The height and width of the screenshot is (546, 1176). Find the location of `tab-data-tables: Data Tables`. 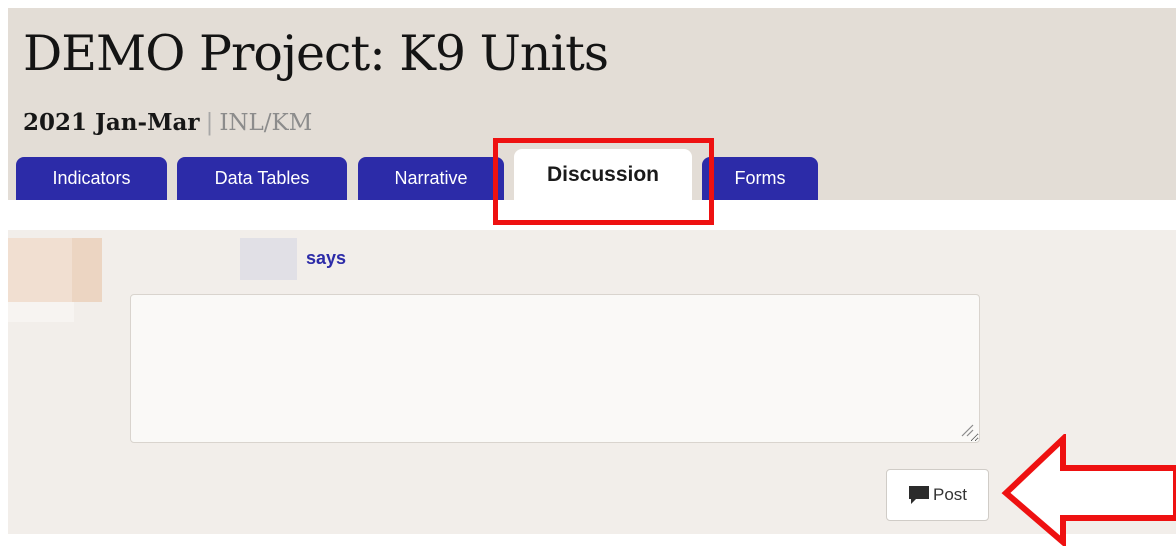

tab-data-tables: Data Tables is located at coordinates (262, 178).